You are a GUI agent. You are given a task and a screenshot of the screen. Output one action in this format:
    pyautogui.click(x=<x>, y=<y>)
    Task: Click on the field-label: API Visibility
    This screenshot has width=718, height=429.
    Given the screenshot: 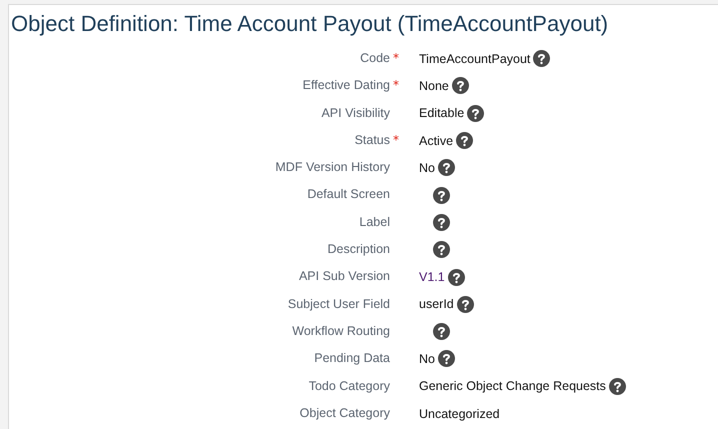 What is the action you would take?
    pyautogui.click(x=355, y=113)
    